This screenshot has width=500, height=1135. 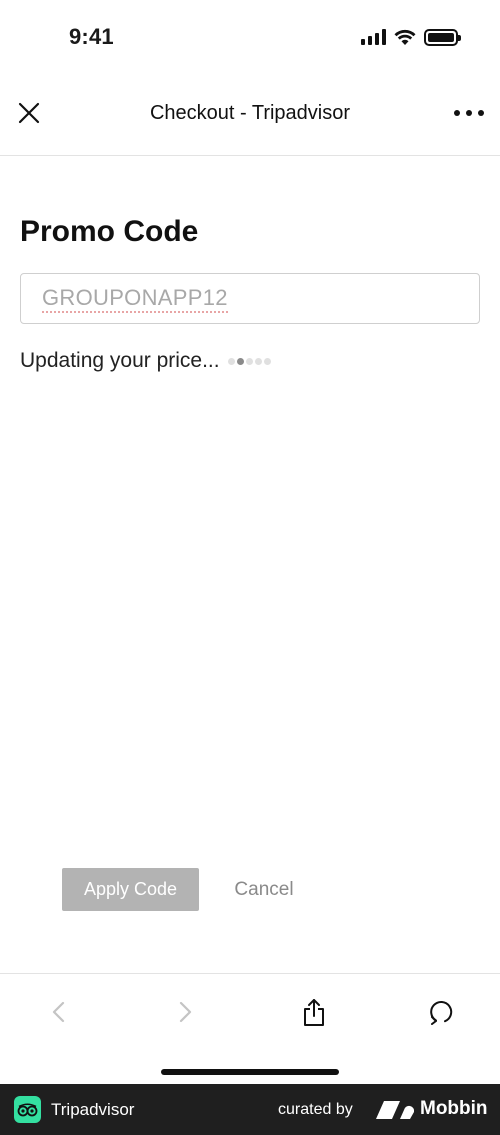 I want to click on status-icons, so click(x=411, y=37).